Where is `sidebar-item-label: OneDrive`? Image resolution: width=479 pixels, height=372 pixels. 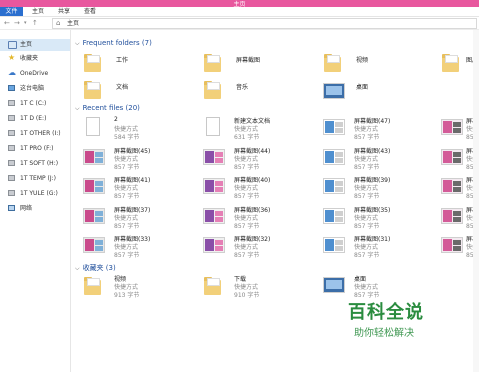
sidebar-item-label: OneDrive is located at coordinates (34, 73).